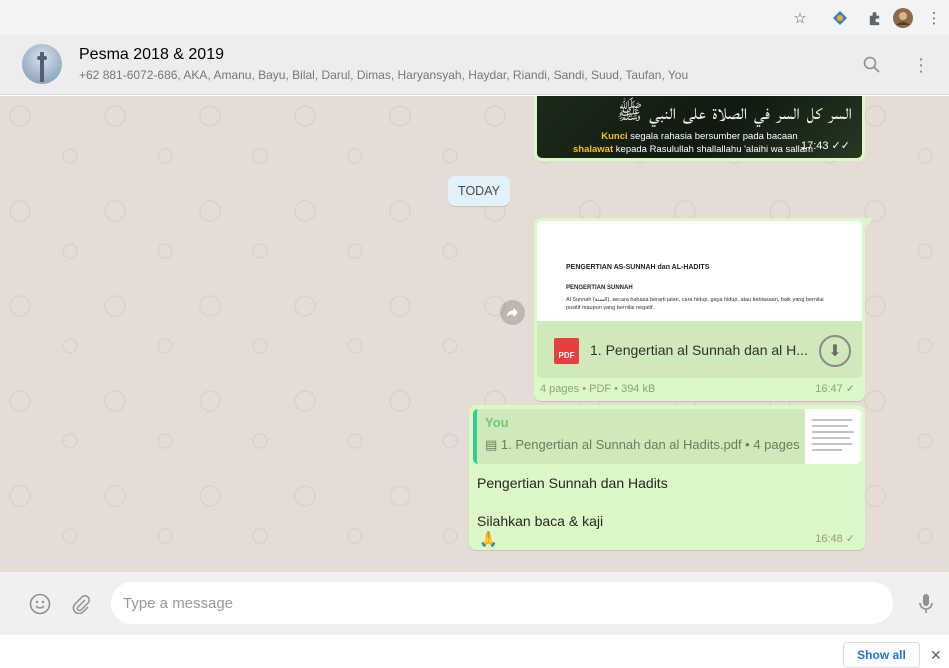 This screenshot has width=949, height=668. What do you see at coordinates (881, 655) in the screenshot?
I see `show-all-button: Show all` at bounding box center [881, 655].